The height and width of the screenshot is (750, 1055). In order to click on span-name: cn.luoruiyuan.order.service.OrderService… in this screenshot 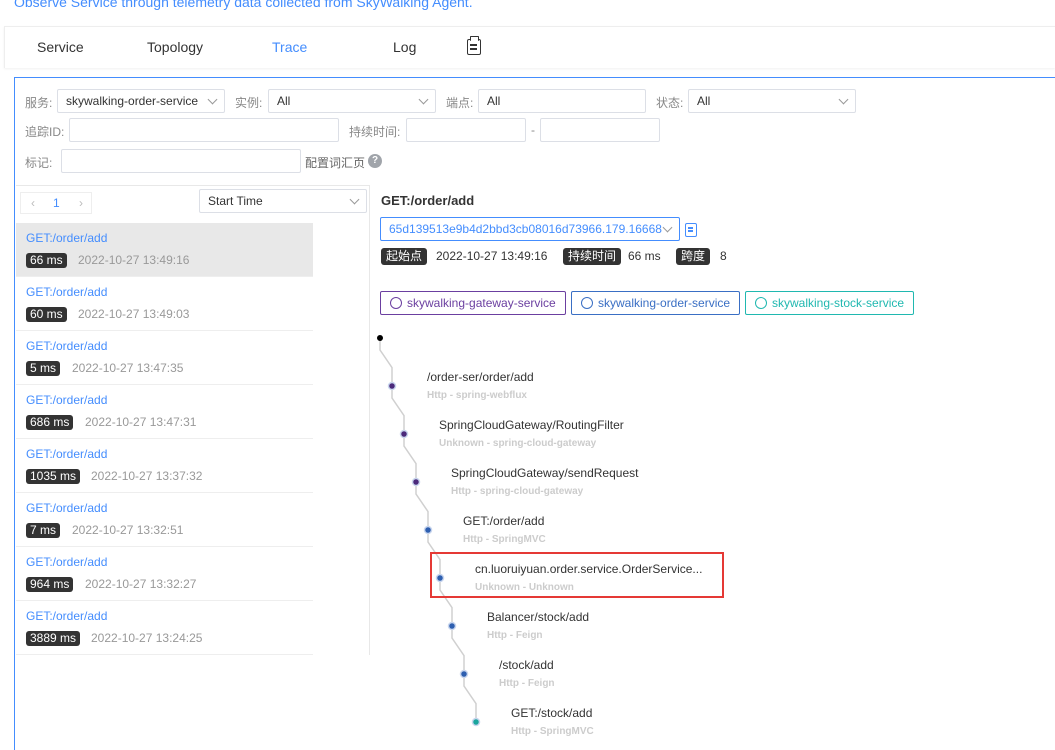, I will do `click(588, 569)`.